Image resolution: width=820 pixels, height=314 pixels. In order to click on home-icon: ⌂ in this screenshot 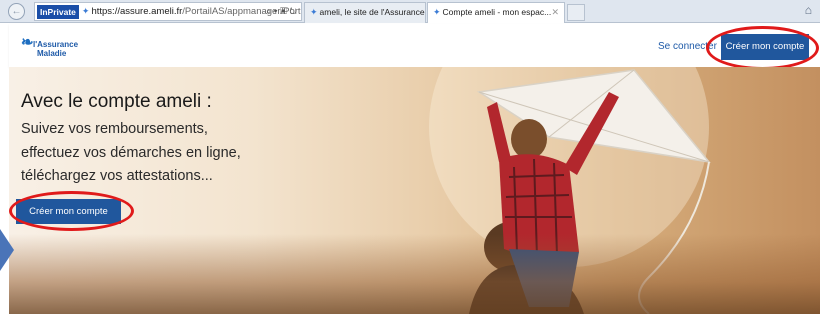, I will do `click(808, 10)`.